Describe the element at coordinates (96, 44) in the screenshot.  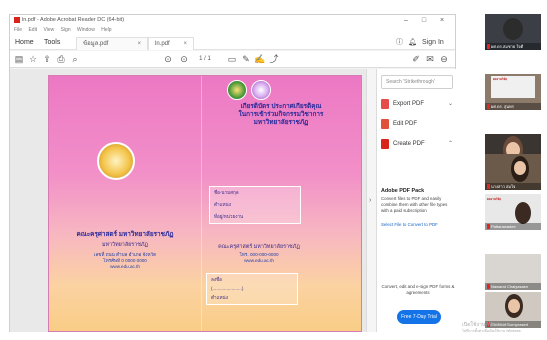
I see `doc-tab-1-label: ข้อมูล.pdf` at that location.